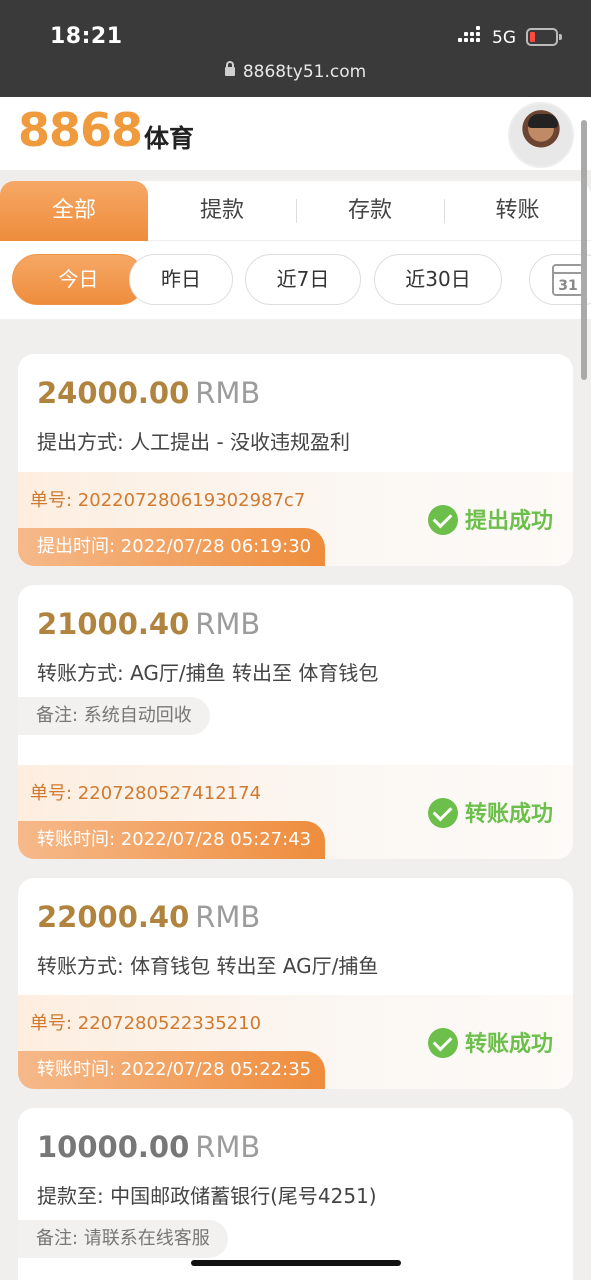 The width and height of the screenshot is (591, 1280). I want to click on record-amount: 21000.40 RMB, so click(148, 624).